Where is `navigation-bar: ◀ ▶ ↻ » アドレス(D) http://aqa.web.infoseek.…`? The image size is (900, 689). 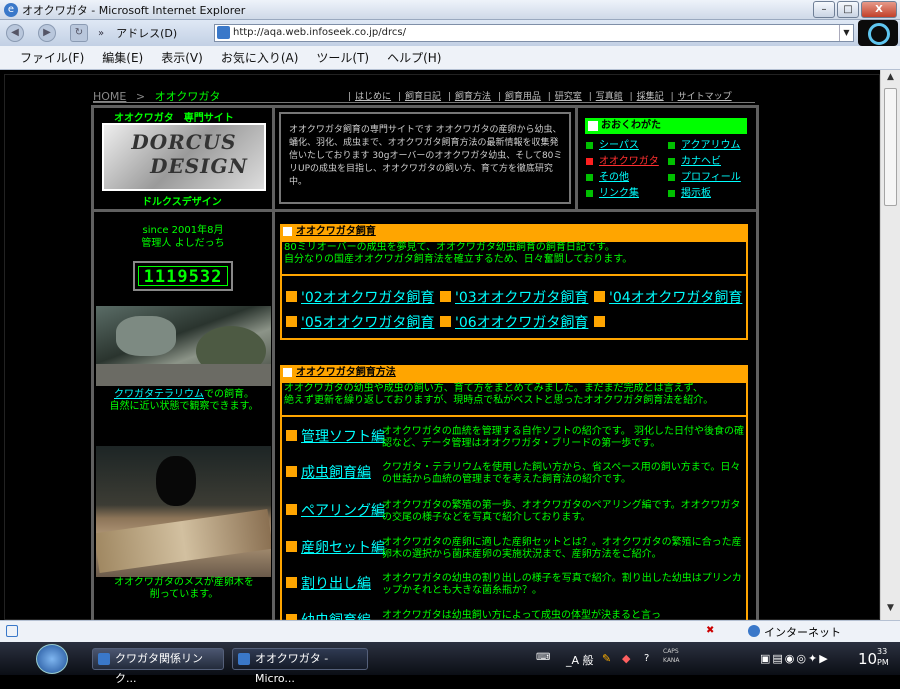 navigation-bar: ◀ ▶ ↻ » アドレス(D) http://aqa.web.infoseek.… is located at coordinates (450, 33).